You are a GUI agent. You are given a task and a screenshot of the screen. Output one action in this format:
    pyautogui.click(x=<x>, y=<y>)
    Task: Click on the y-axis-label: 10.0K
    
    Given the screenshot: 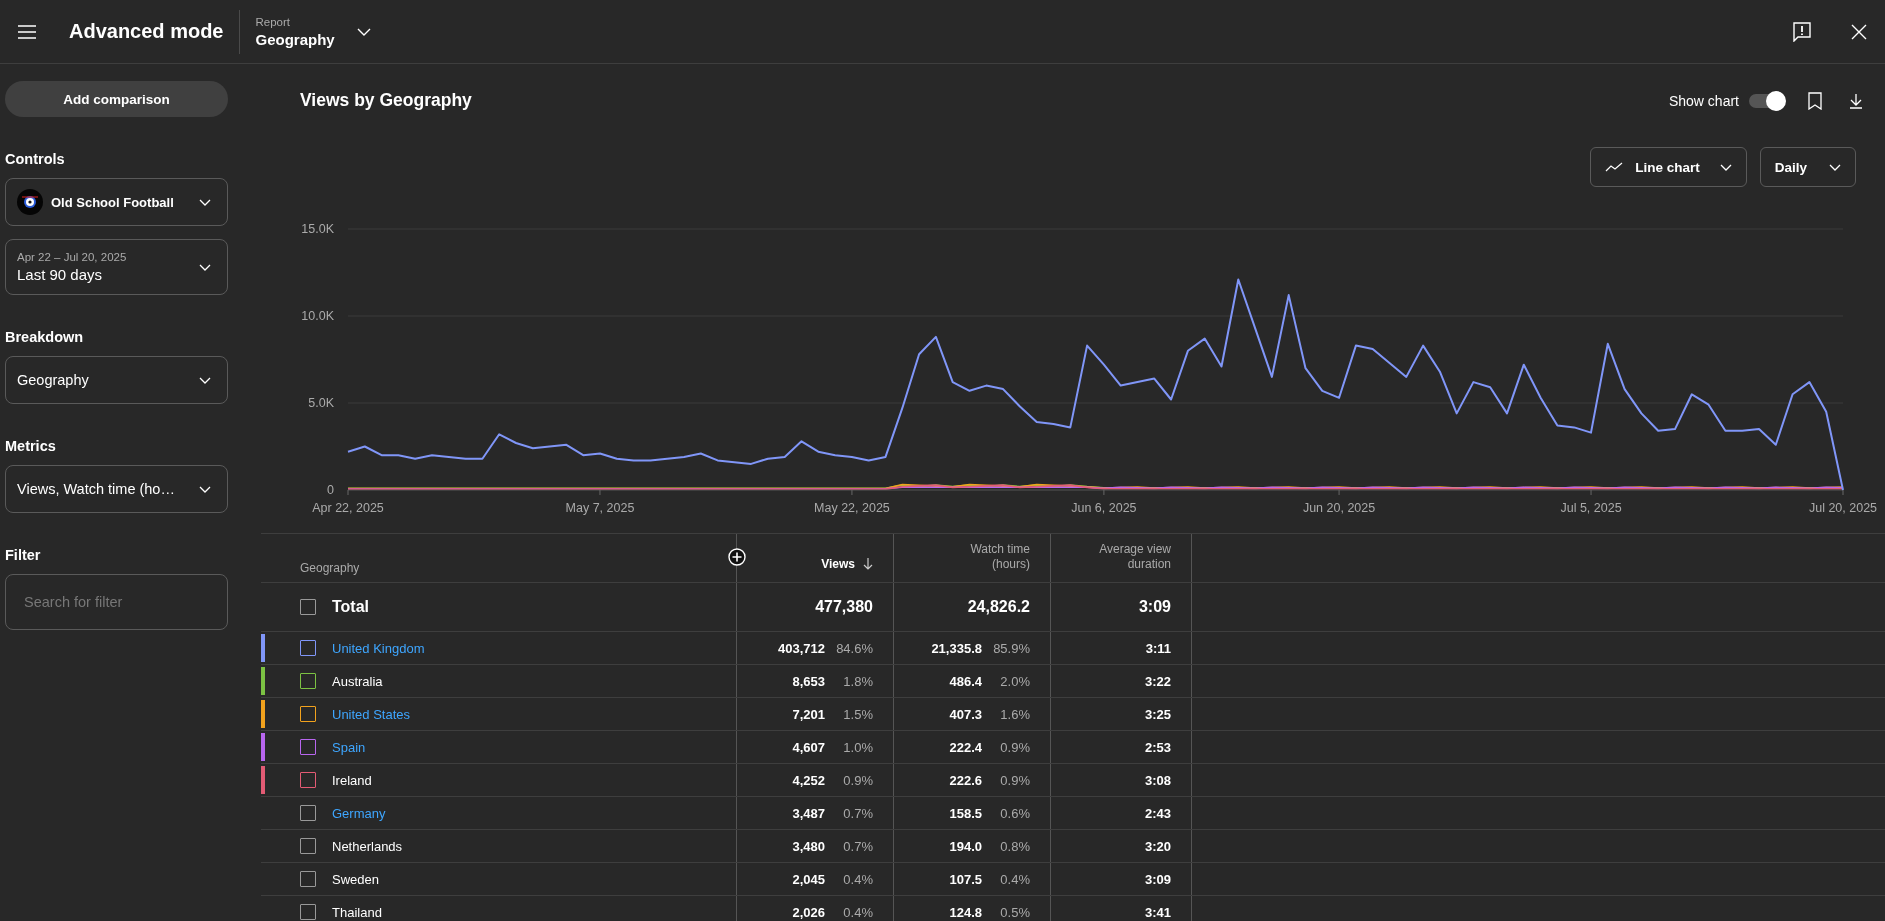 What is the action you would take?
    pyautogui.click(x=317, y=316)
    